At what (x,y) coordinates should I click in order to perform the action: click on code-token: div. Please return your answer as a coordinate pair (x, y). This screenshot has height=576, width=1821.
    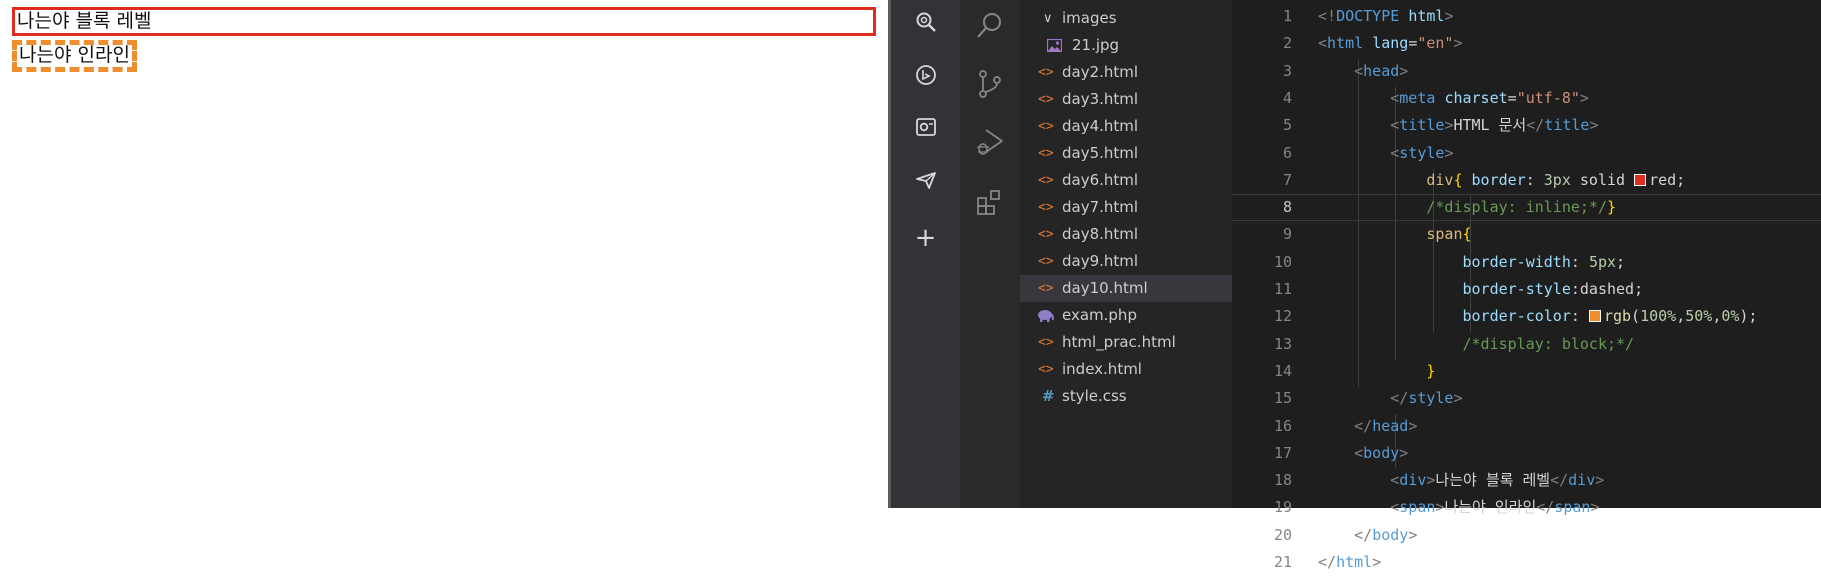
    Looking at the image, I should click on (1440, 179).